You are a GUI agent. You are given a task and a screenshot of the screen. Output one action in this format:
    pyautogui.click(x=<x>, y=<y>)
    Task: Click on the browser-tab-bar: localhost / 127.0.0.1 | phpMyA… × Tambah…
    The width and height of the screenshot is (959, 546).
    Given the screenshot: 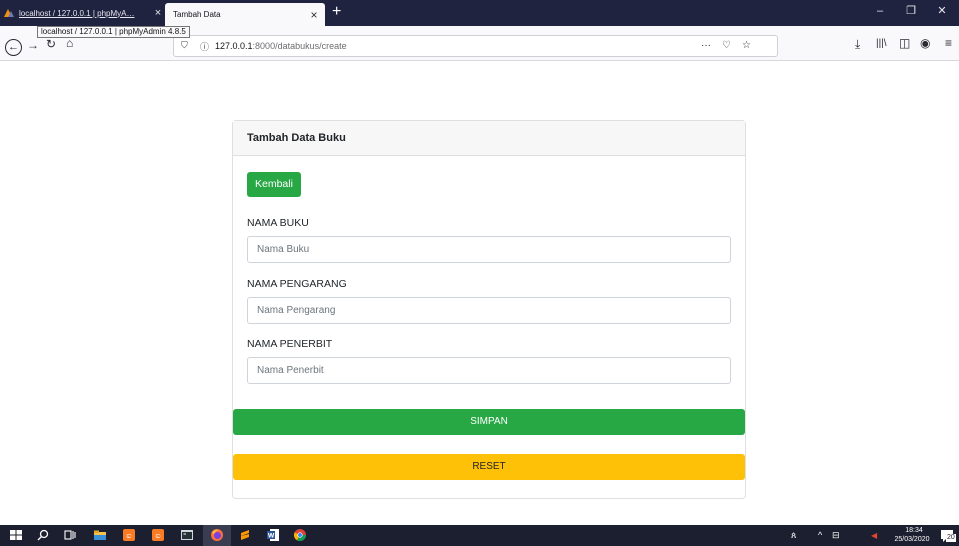 What is the action you would take?
    pyautogui.click(x=479, y=13)
    